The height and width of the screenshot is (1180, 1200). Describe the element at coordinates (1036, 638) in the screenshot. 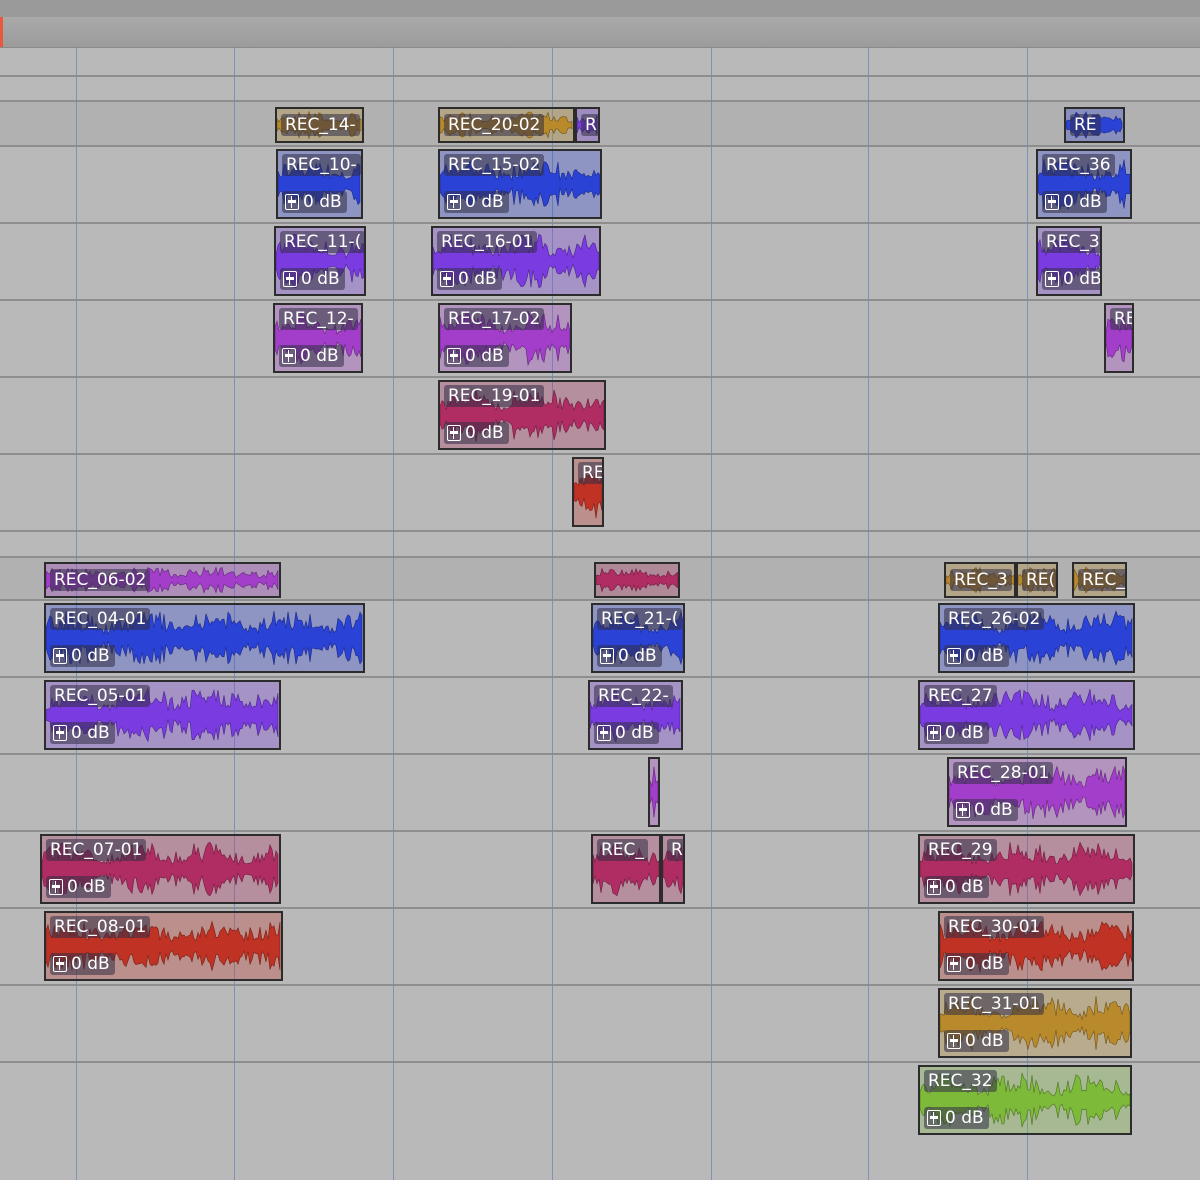

I see `audio-region: REC_26-02 0 dB` at that location.